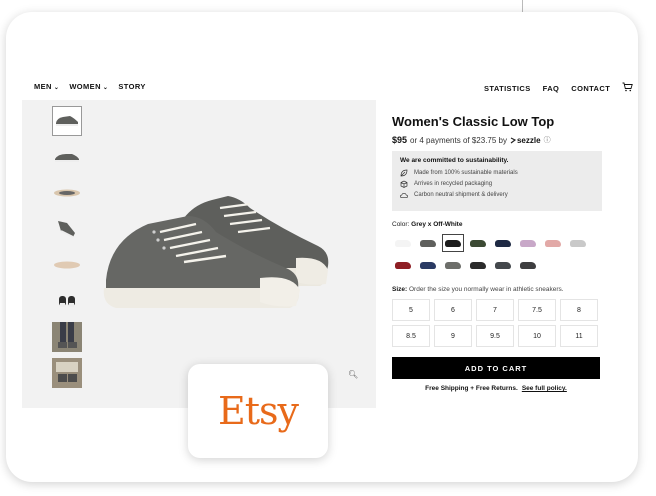 The width and height of the screenshot is (656, 496). Describe the element at coordinates (551, 88) in the screenshot. I see `nav-faq: FAQ` at that location.